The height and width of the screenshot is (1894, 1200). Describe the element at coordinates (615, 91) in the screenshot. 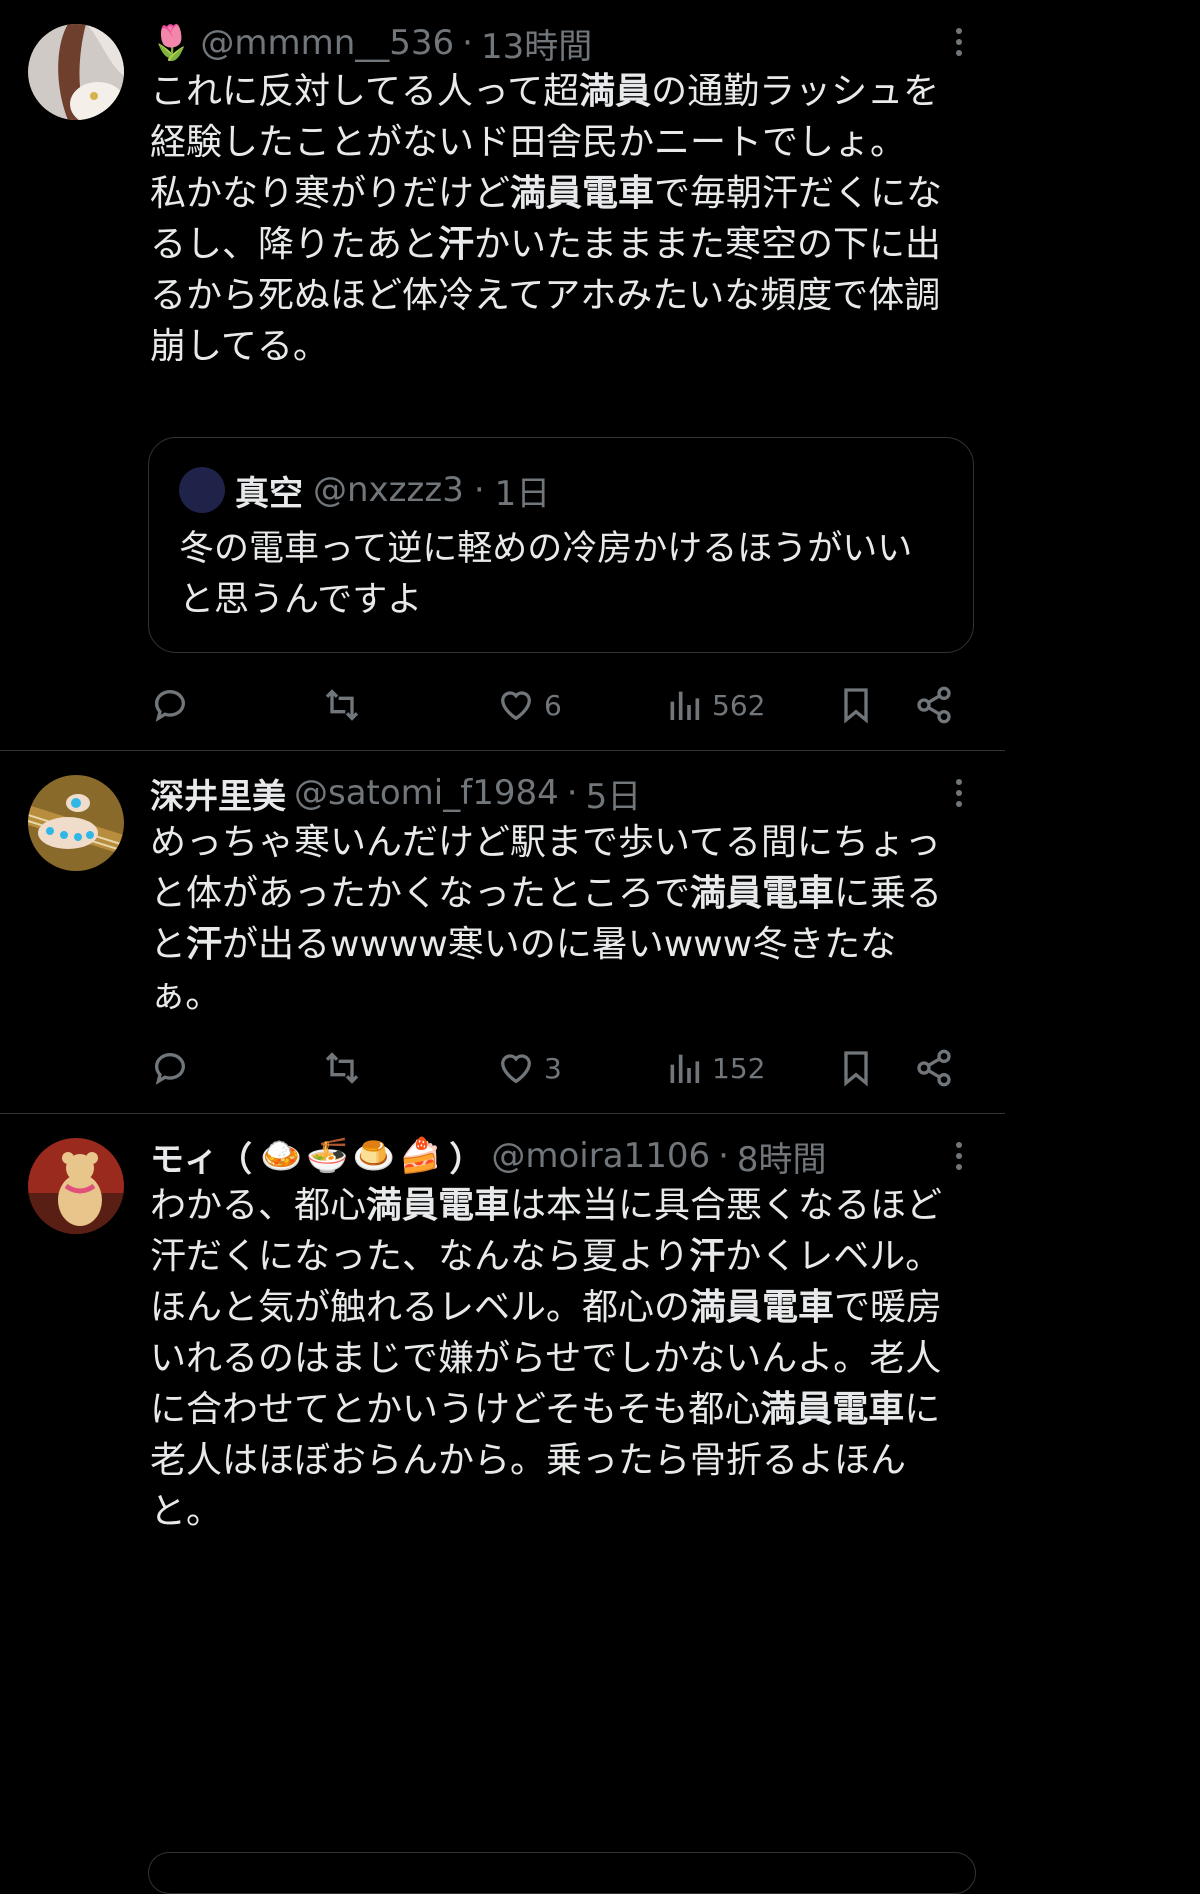

I see `highlighted-text: 満員` at that location.